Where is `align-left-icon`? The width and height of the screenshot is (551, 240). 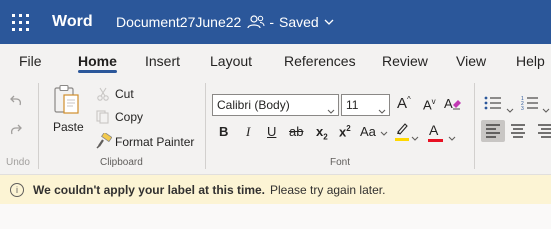 align-left-icon is located at coordinates (493, 131).